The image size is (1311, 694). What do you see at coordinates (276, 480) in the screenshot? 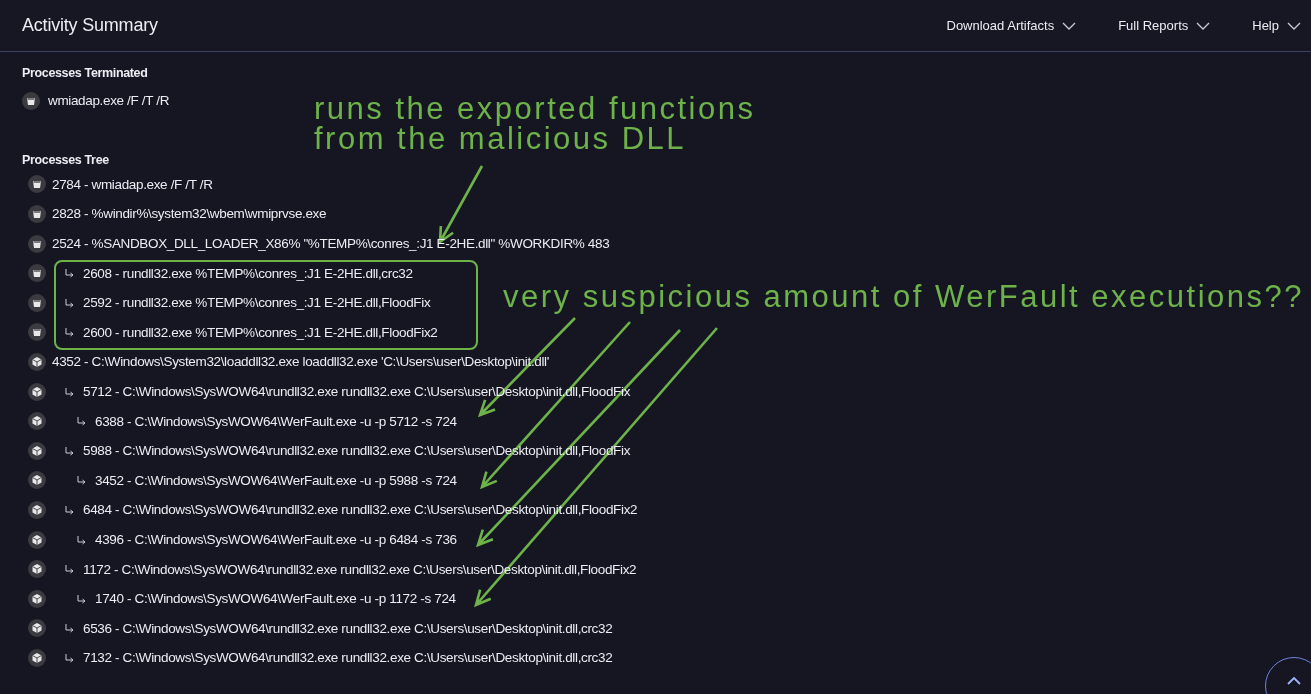
I see `process-label: 3452 - C:\Windows\SysWOW64\WerFault.exe -u -p 5988 -s 724` at bounding box center [276, 480].